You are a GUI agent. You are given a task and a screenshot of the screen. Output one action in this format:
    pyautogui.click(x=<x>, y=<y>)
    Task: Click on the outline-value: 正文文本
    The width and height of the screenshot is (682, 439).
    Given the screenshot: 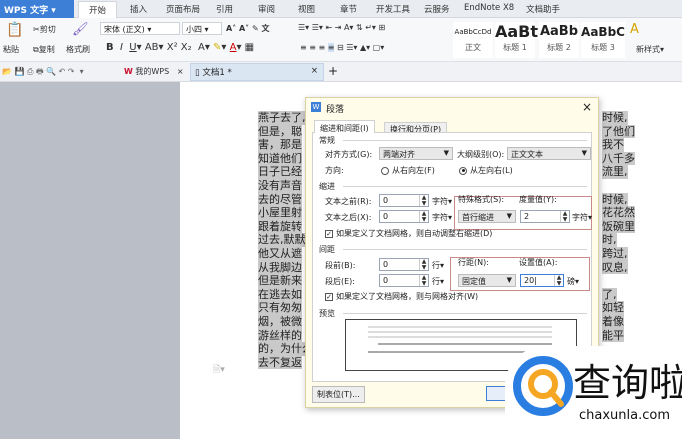 What is the action you would take?
    pyautogui.click(x=527, y=154)
    